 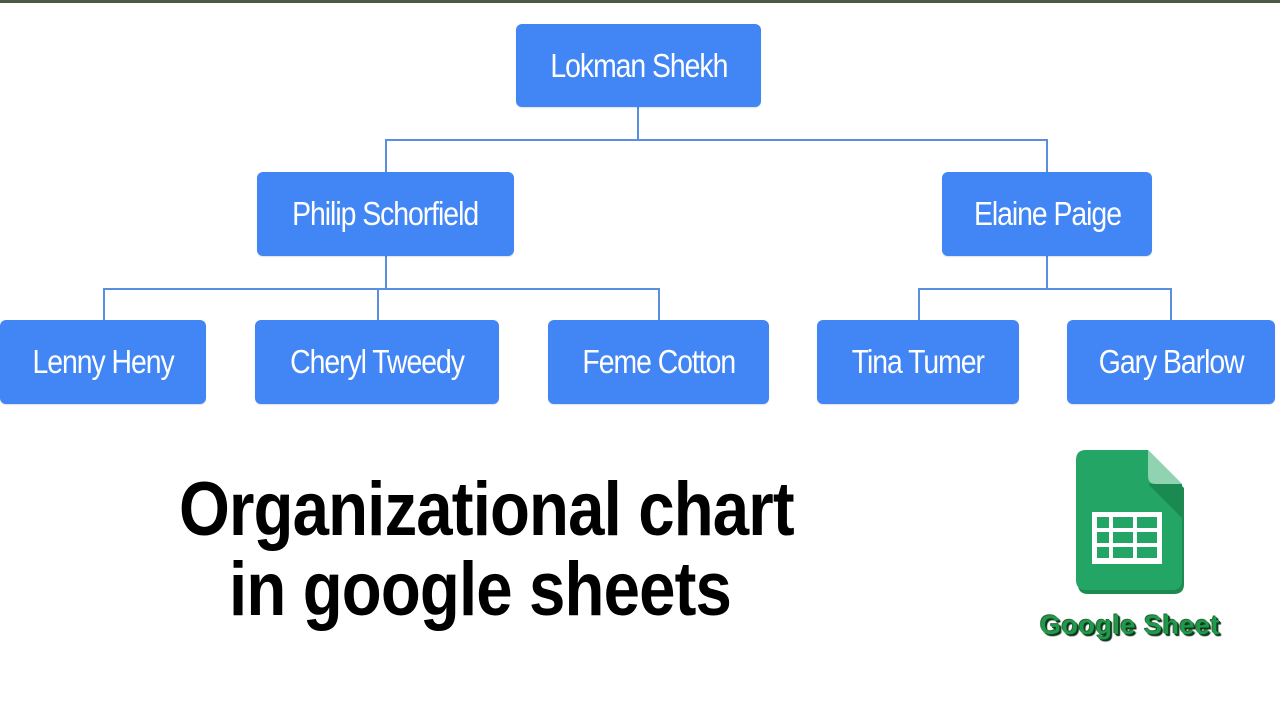 I want to click on caption-line-1: Organizational chart, so click(x=487, y=509).